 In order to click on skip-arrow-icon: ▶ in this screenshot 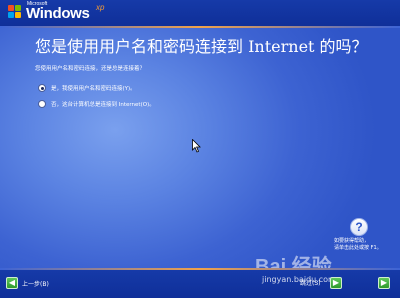, I will do `click(336, 283)`.